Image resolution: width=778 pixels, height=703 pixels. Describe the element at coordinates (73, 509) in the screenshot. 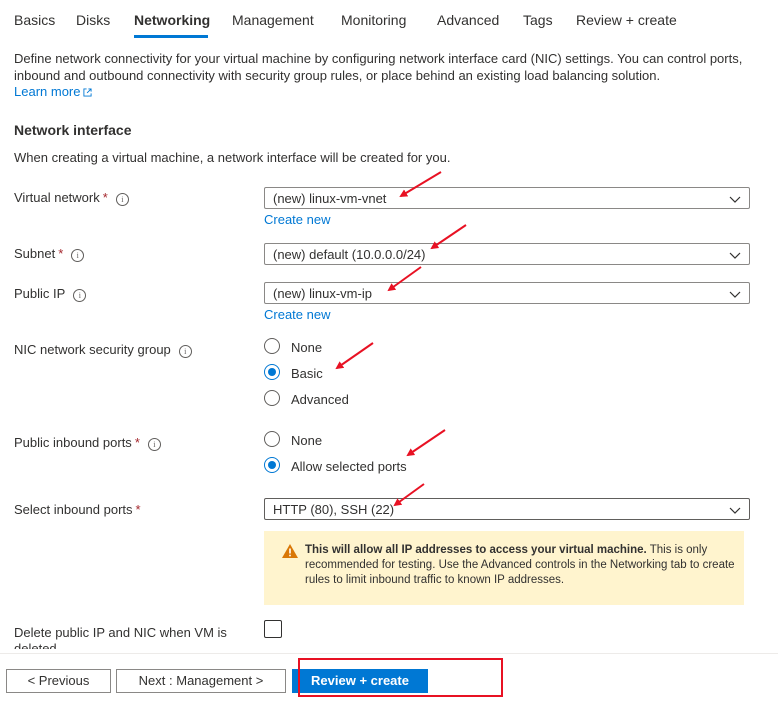

I see `select-inbound-ports-label-text: Select inbound ports` at that location.